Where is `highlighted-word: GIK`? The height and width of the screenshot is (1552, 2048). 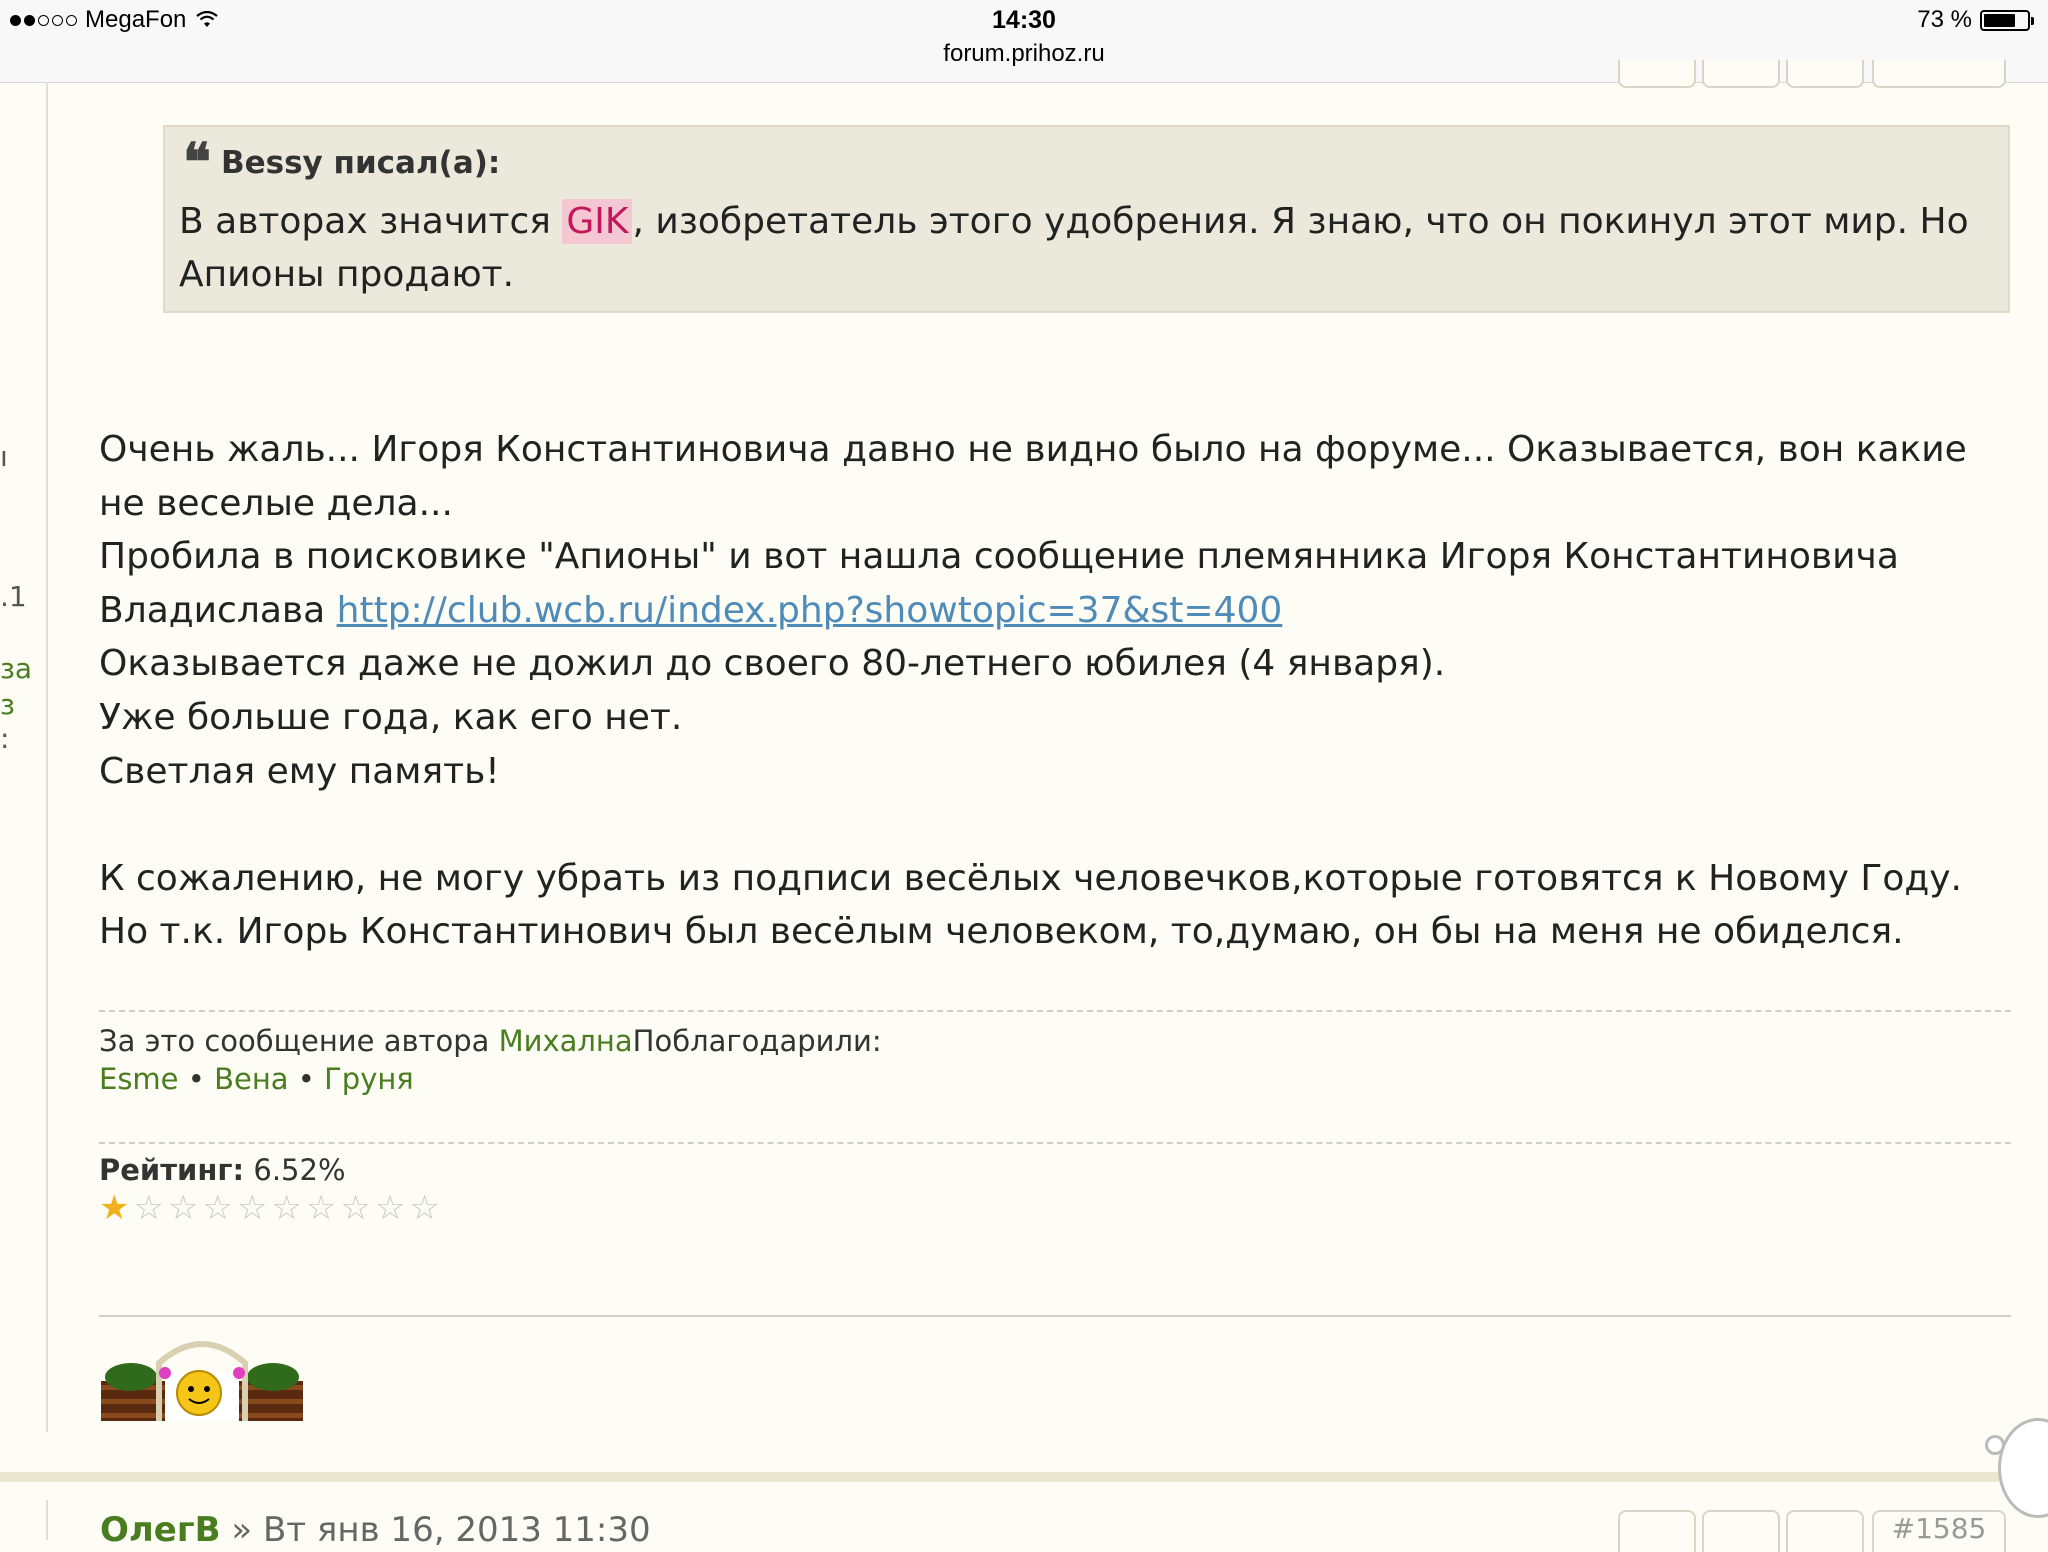
highlighted-word: GIK is located at coordinates (597, 221).